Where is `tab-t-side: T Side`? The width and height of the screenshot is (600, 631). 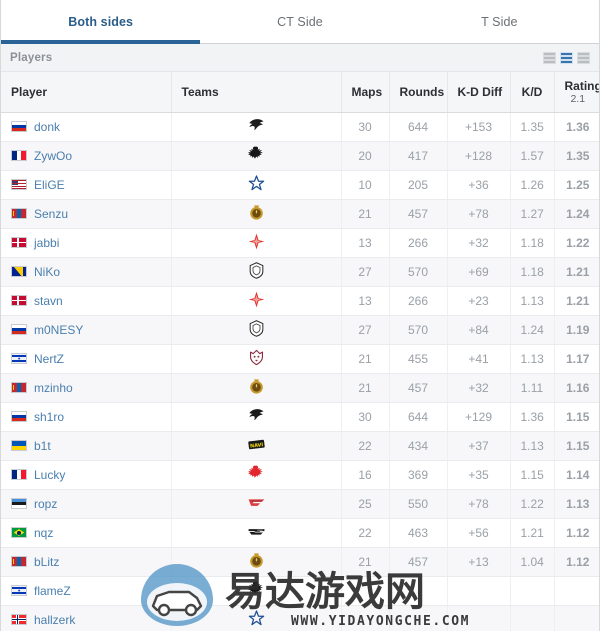
tab-t-side: T Side is located at coordinates (499, 21).